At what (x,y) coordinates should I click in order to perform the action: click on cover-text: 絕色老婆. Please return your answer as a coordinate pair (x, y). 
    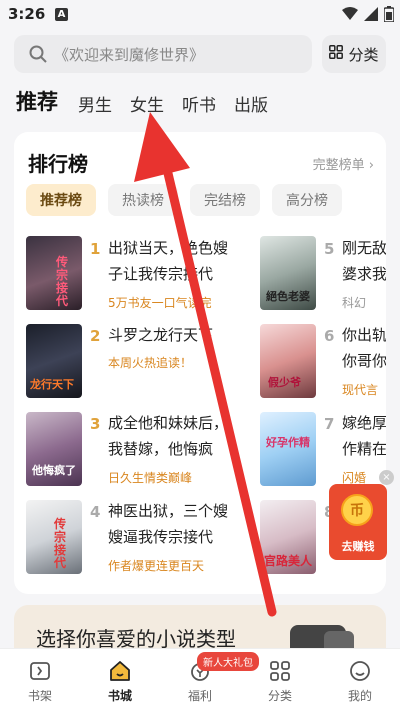
    Looking at the image, I should click on (288, 296).